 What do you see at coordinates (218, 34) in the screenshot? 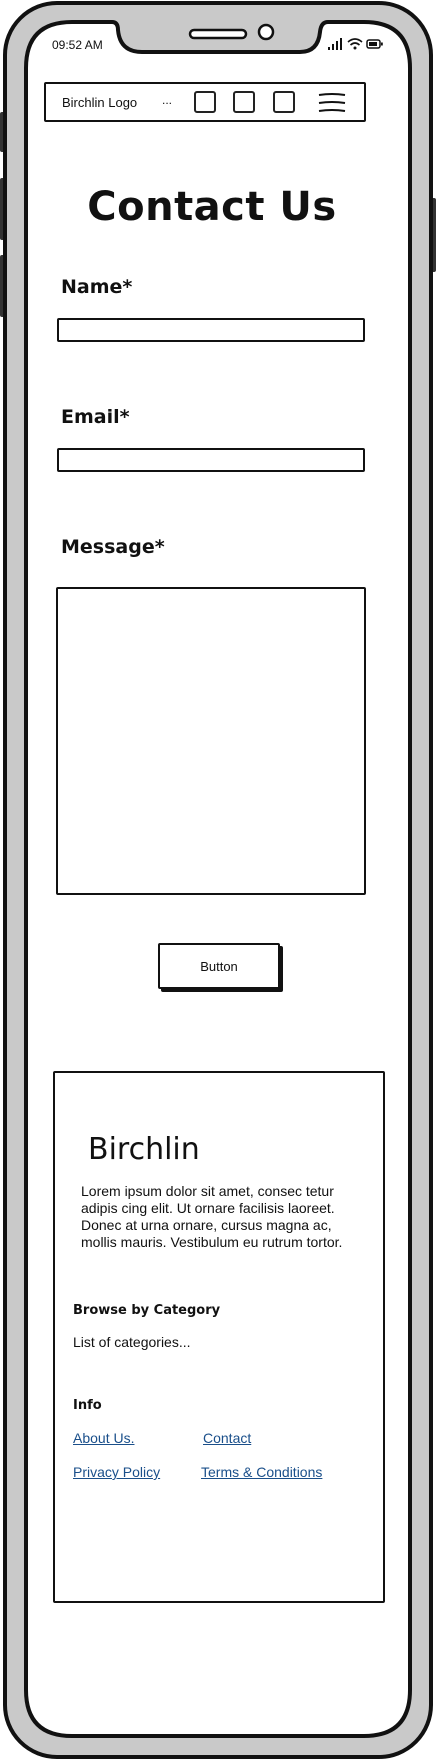
I see `speaker-grille` at bounding box center [218, 34].